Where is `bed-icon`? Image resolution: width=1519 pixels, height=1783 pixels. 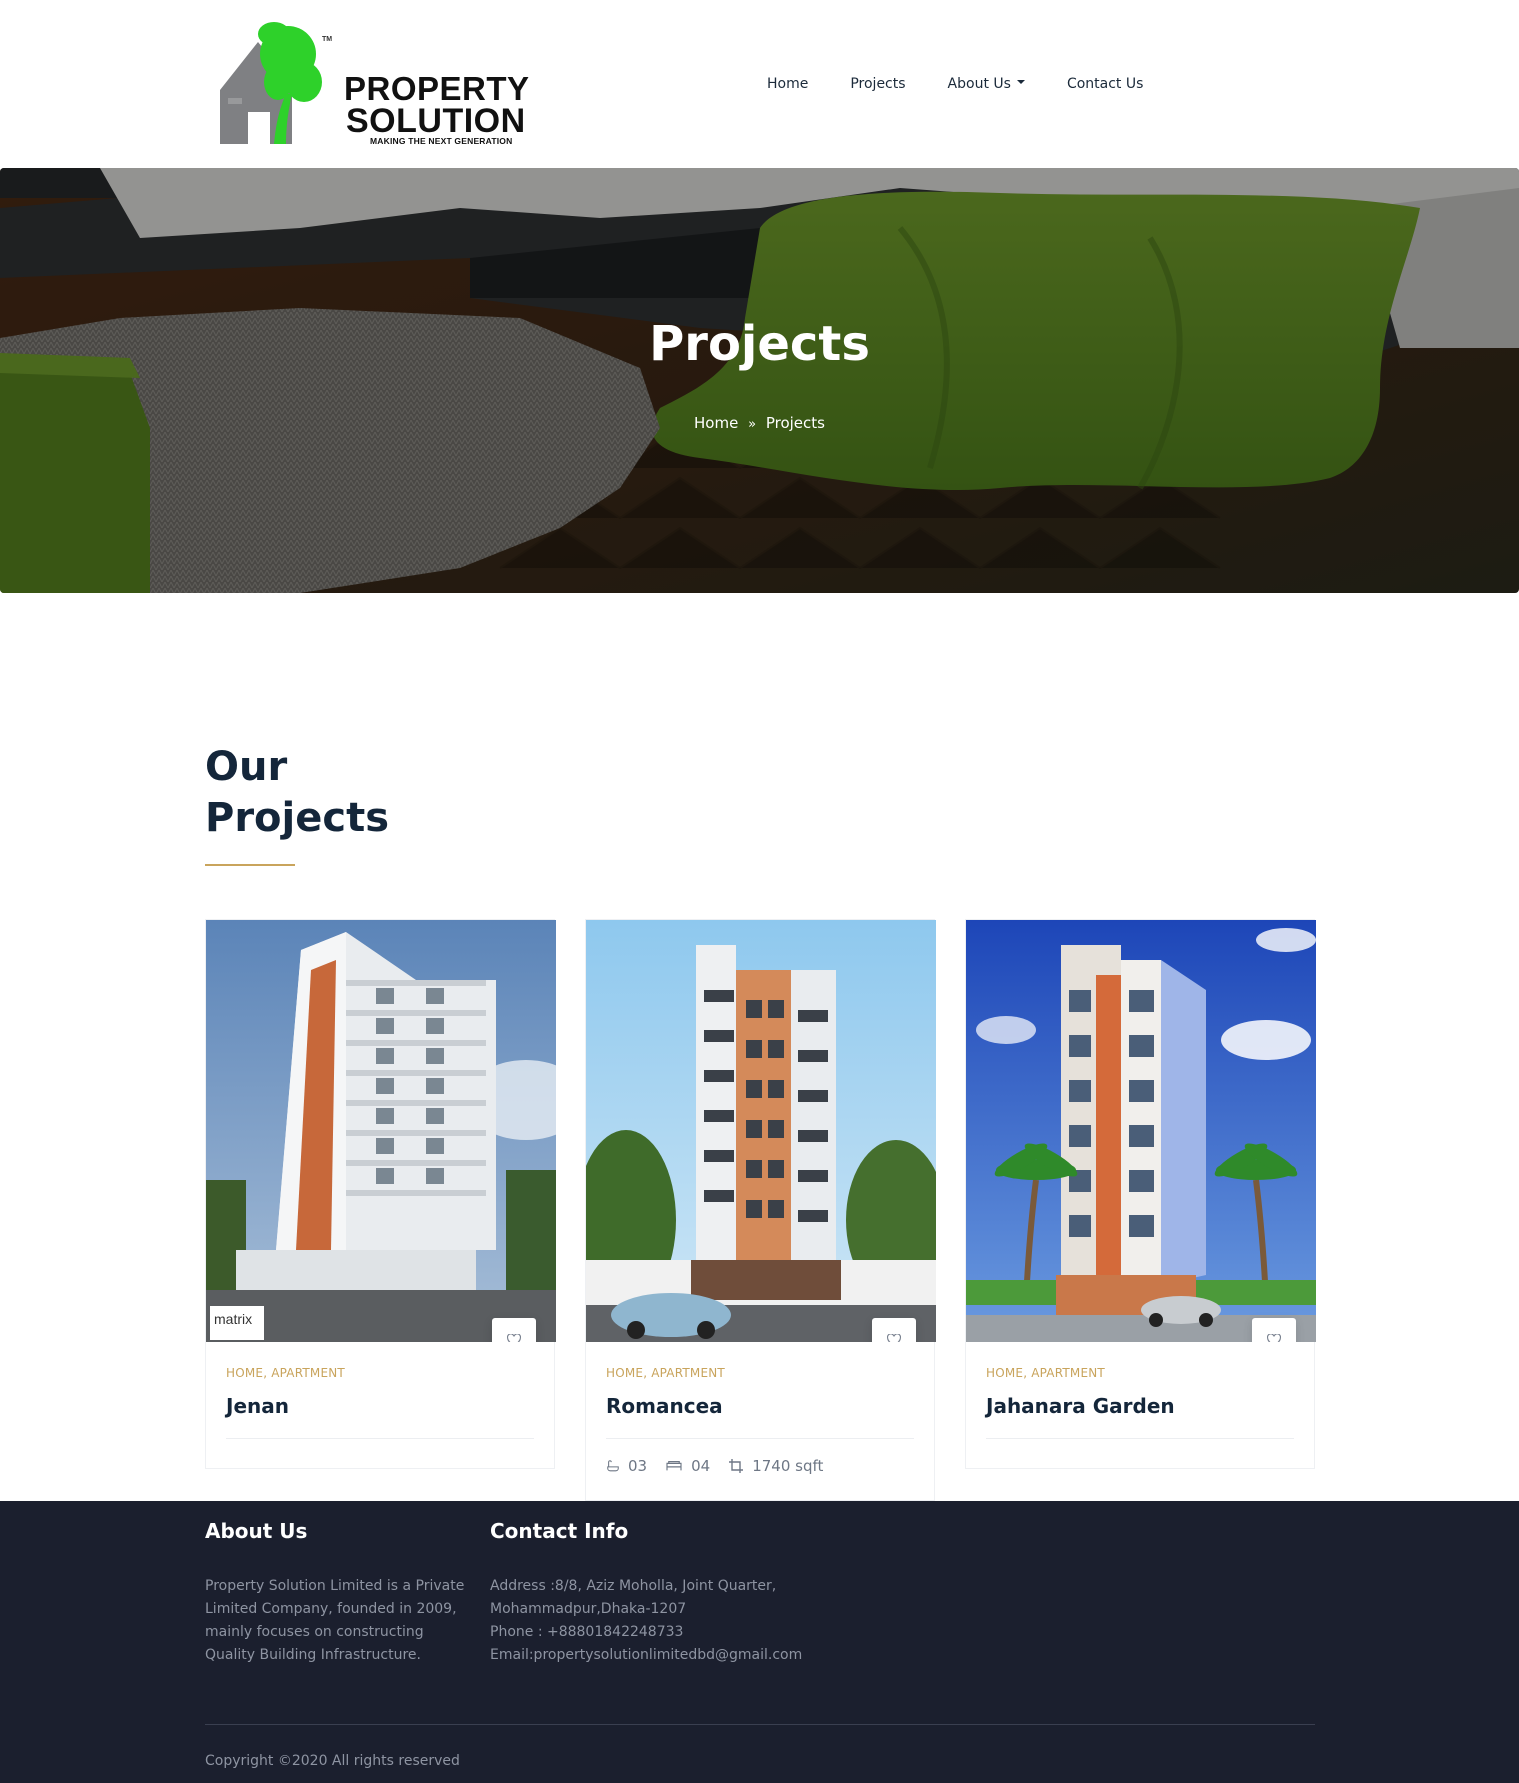
bed-icon is located at coordinates (674, 1466).